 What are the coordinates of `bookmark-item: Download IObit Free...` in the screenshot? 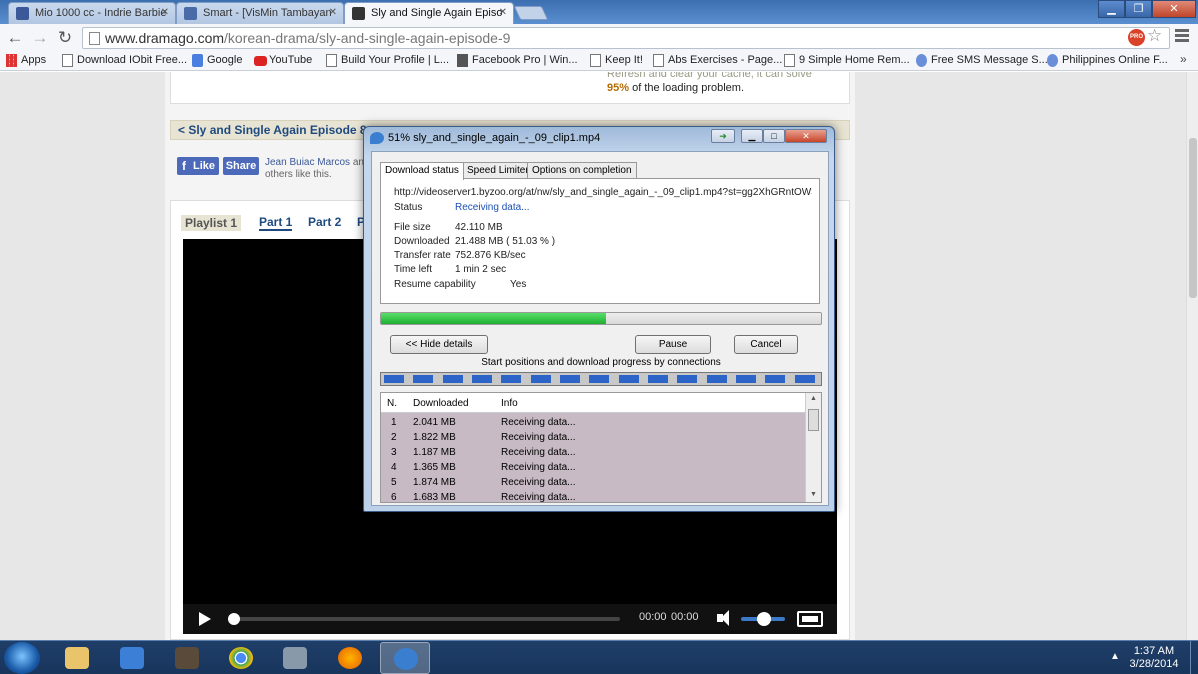 It's located at (124, 60).